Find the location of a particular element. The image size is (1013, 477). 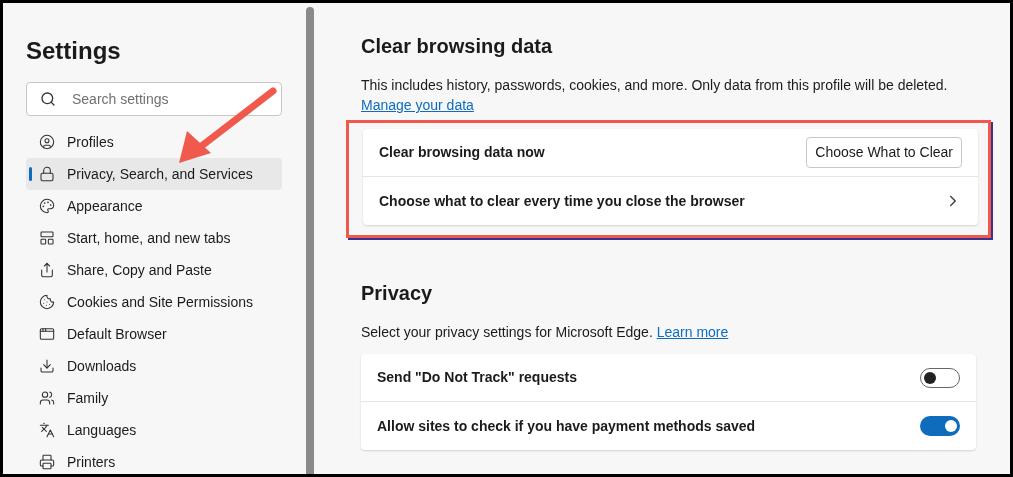

setting-label: Choose what to clear every time you close the browser is located at coordinates (562, 201).